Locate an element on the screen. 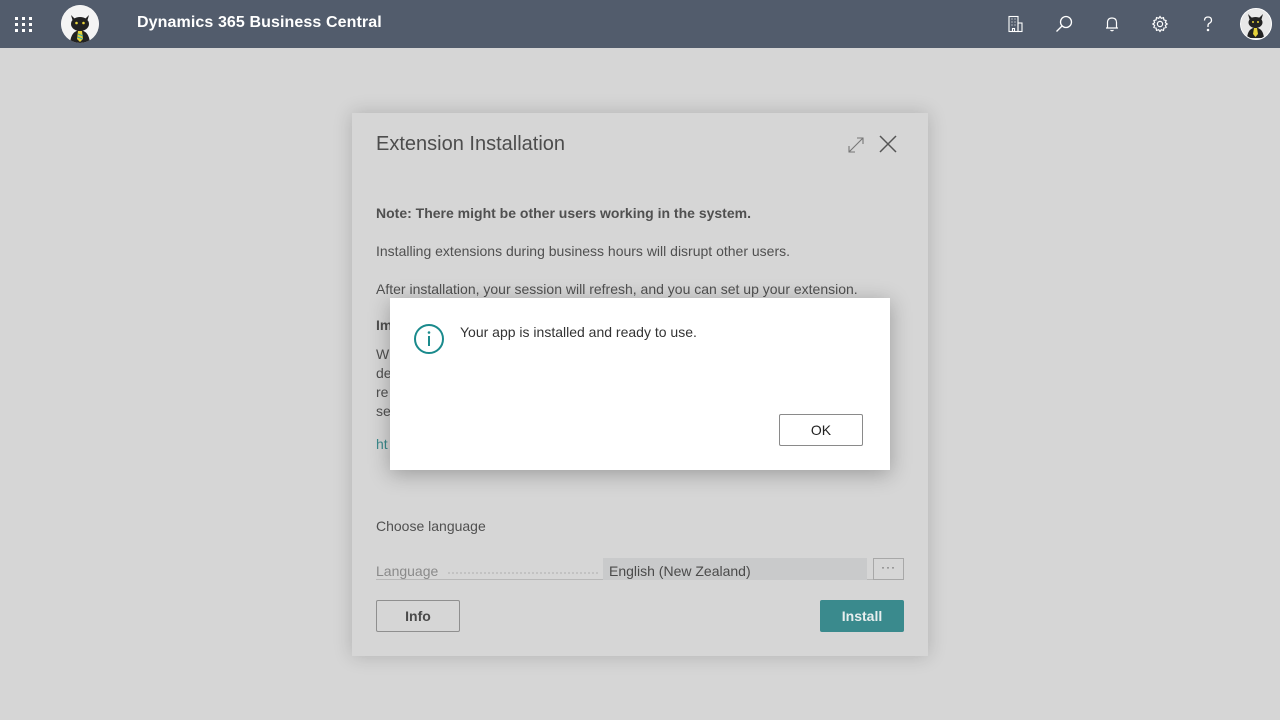 The height and width of the screenshot is (720, 1280). info-button: Info is located at coordinates (418, 616).